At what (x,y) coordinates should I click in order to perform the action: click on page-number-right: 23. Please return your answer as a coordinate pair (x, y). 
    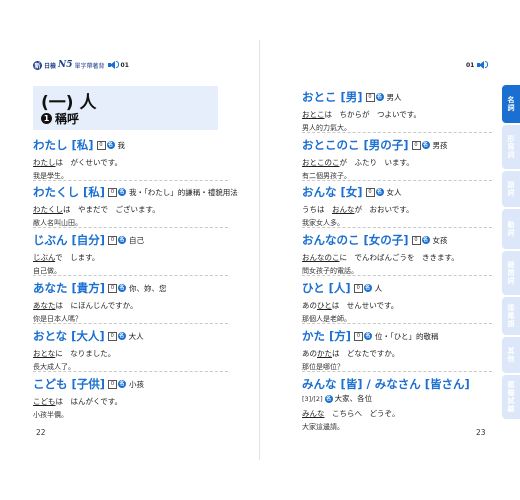
    Looking at the image, I should click on (481, 432).